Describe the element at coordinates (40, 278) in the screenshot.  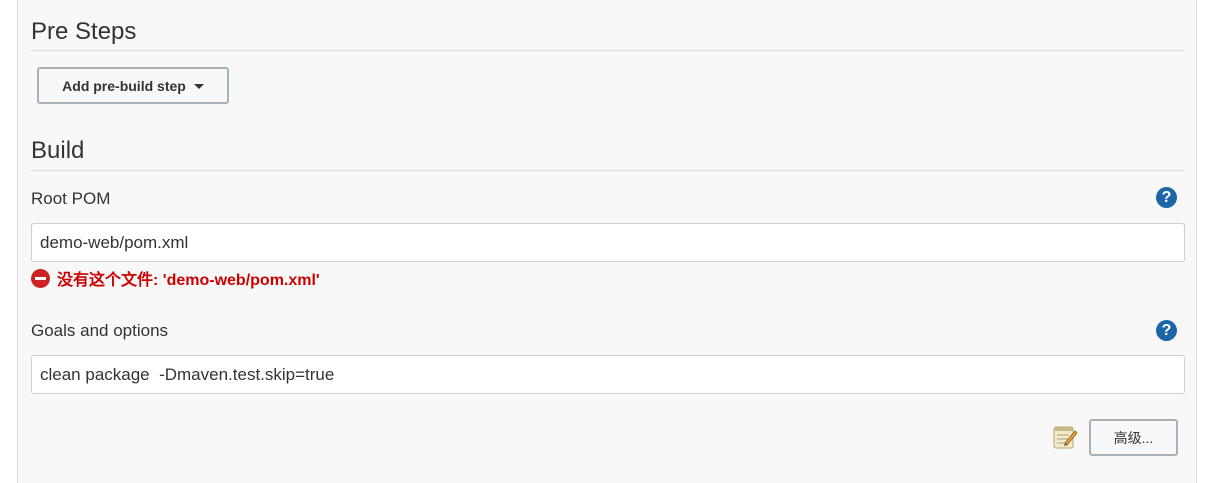
I see `error-icon` at that location.